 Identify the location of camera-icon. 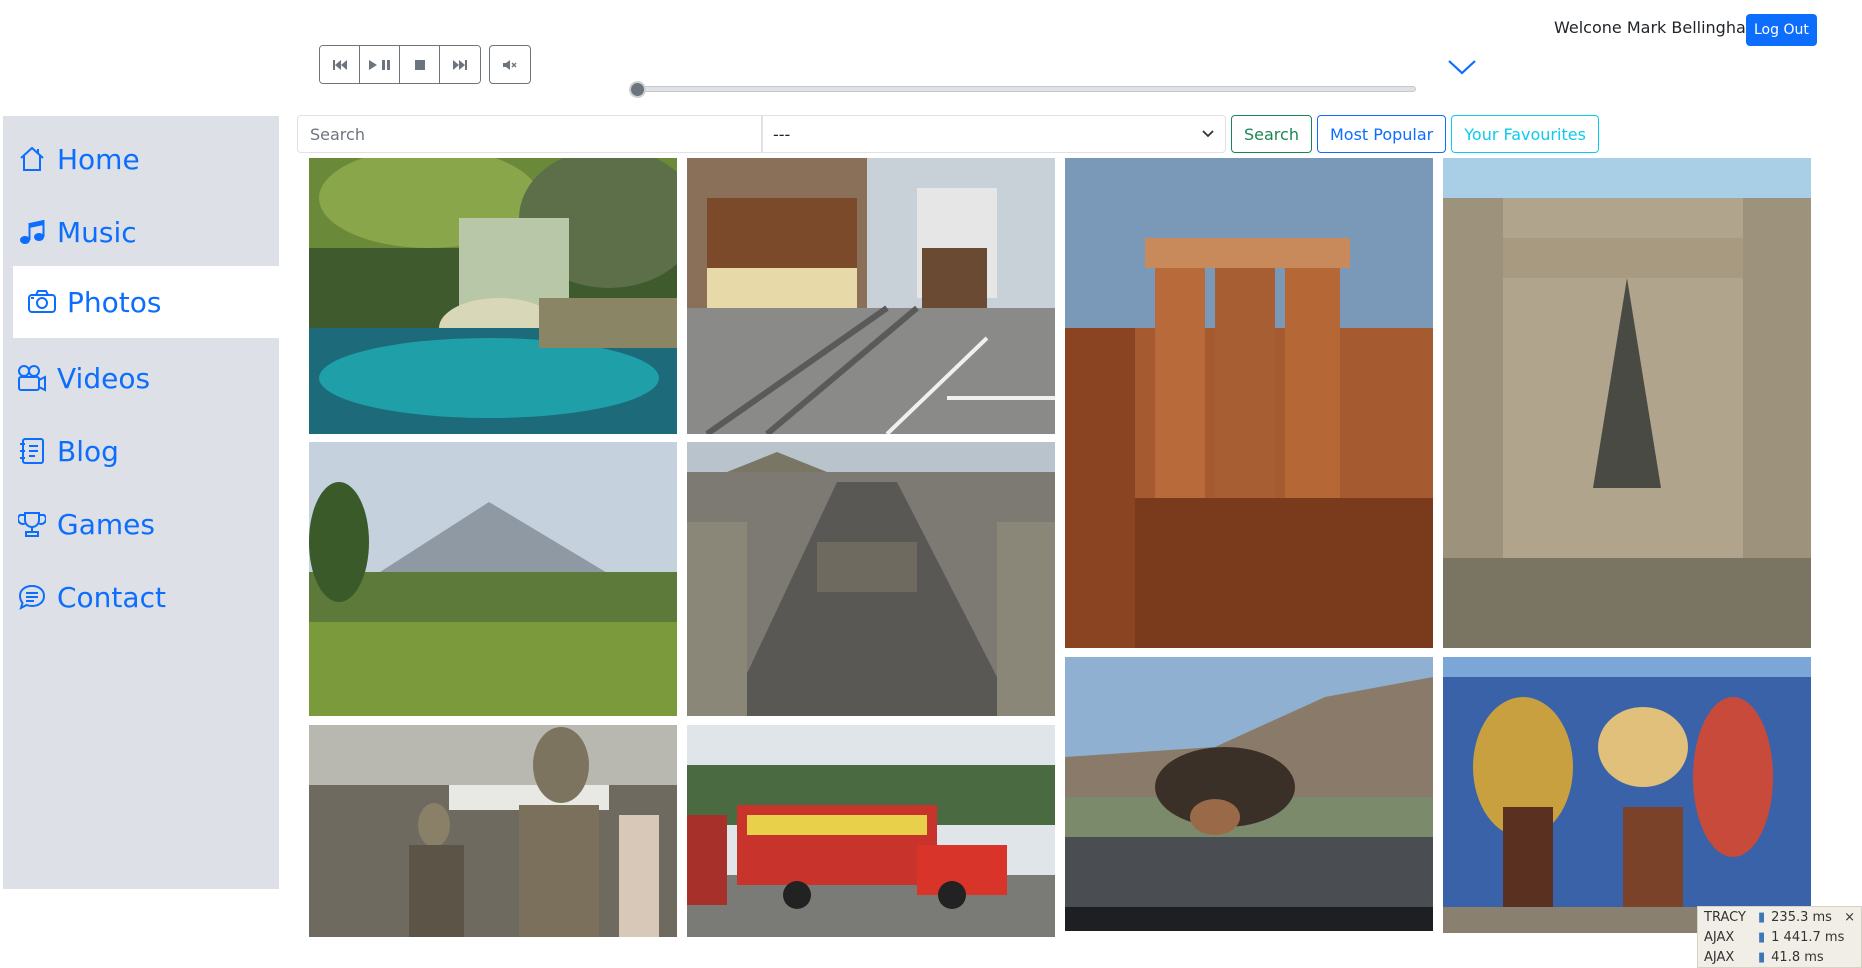
(42, 302).